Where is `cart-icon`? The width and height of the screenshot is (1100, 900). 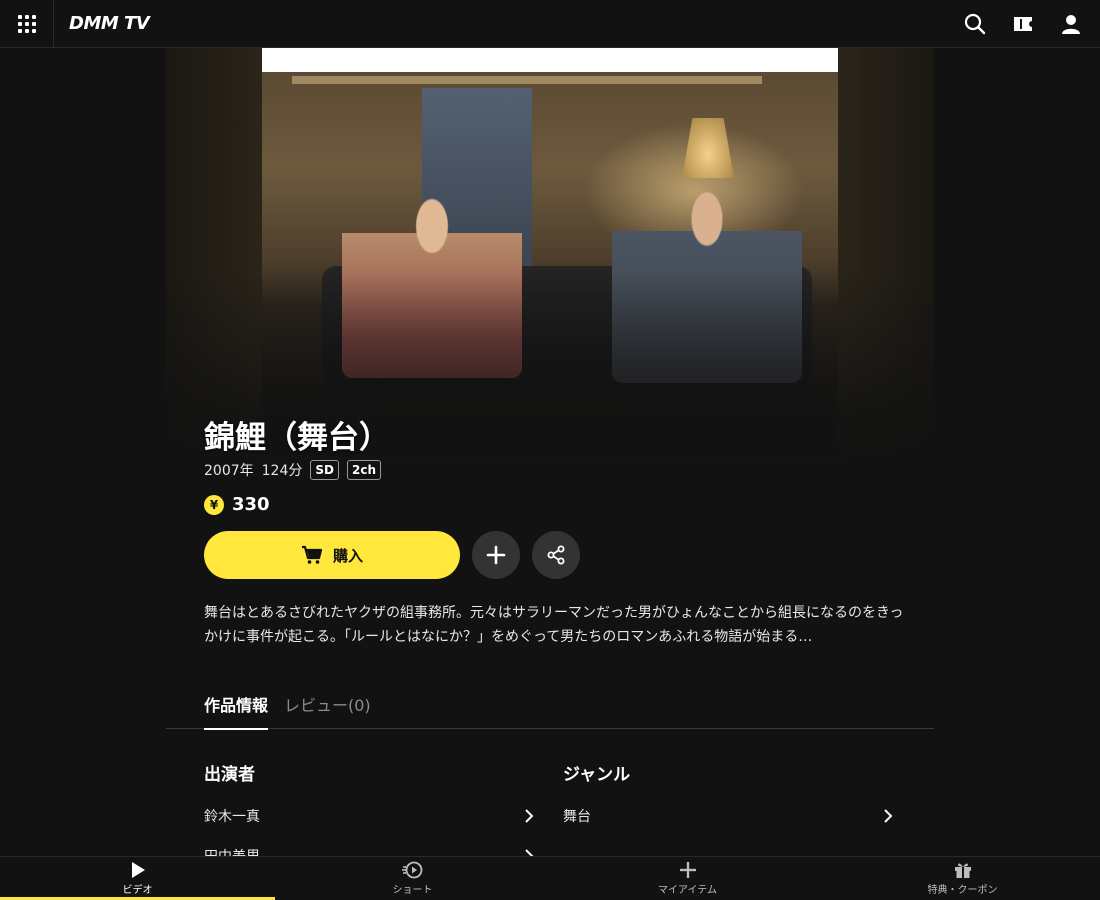 cart-icon is located at coordinates (312, 554).